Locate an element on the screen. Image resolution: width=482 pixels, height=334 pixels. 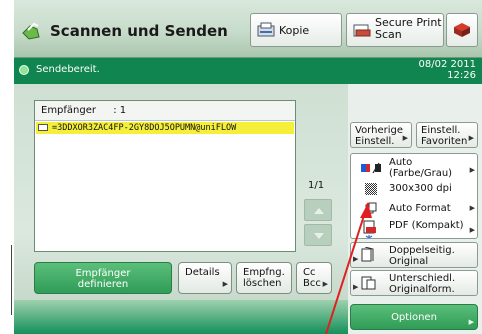
recipient-list-header: Empfänger : 1 is located at coordinates (165, 111).